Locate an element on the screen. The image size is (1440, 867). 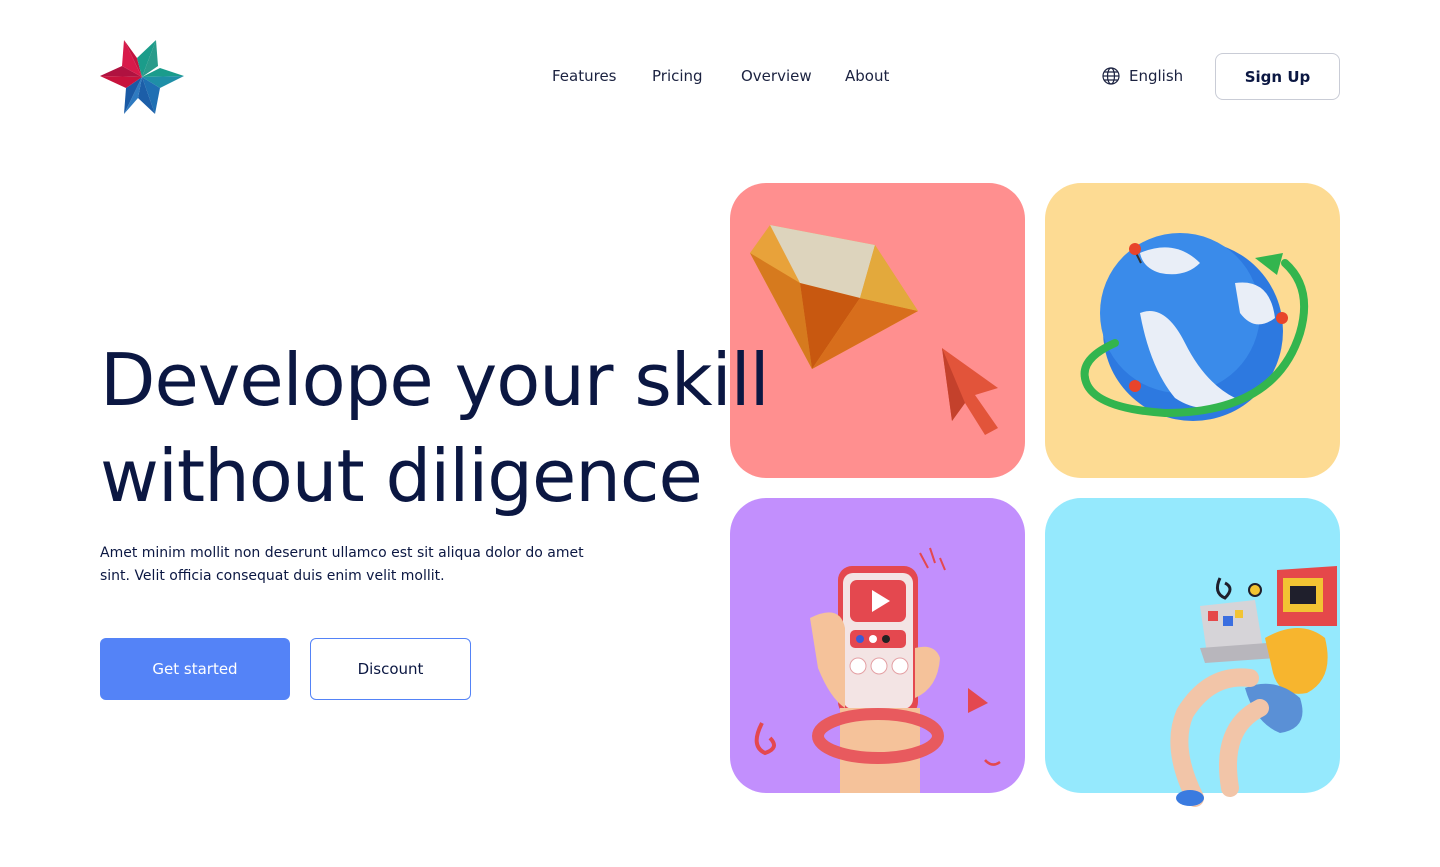
globe-icon is located at coordinates (1111, 76).